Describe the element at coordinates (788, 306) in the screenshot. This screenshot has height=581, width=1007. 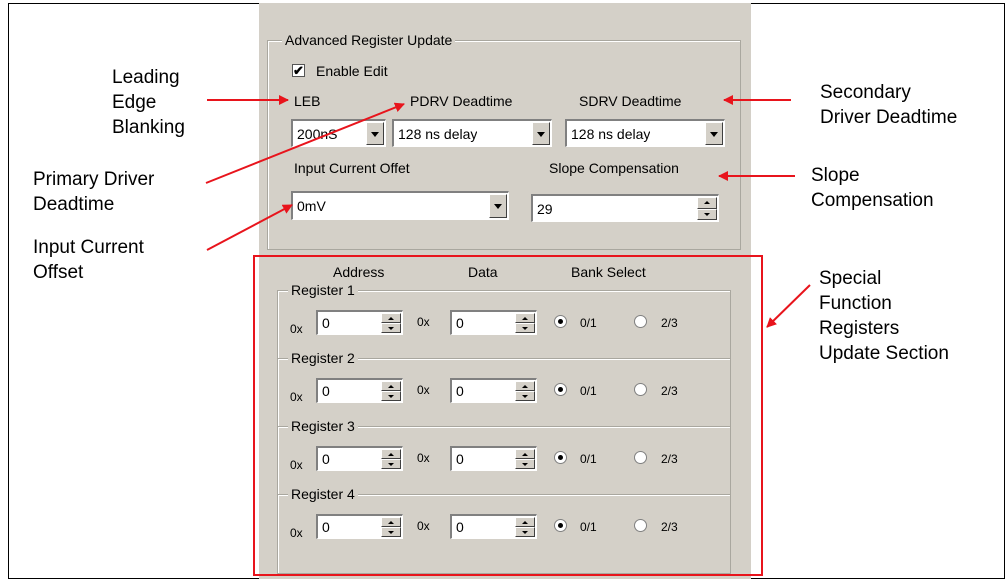
I see `arrow-sfr` at that location.